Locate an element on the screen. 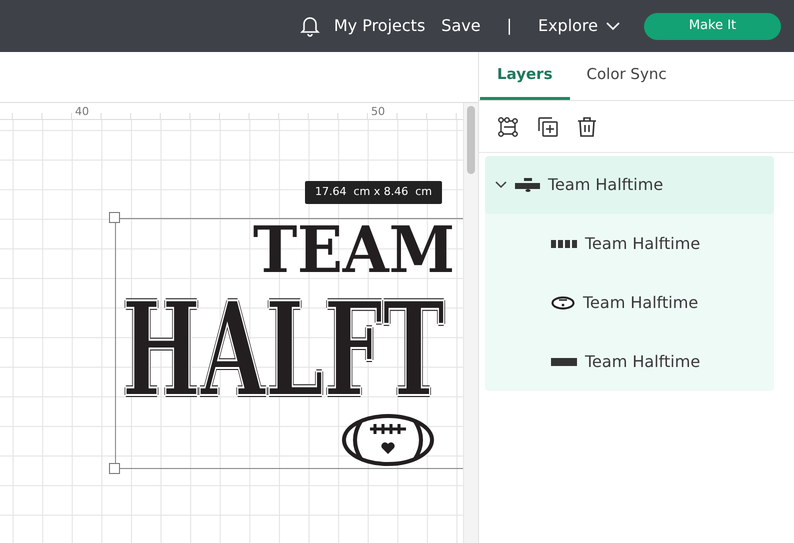 The height and width of the screenshot is (543, 794). panel-tab: Color Sync is located at coordinates (627, 76).